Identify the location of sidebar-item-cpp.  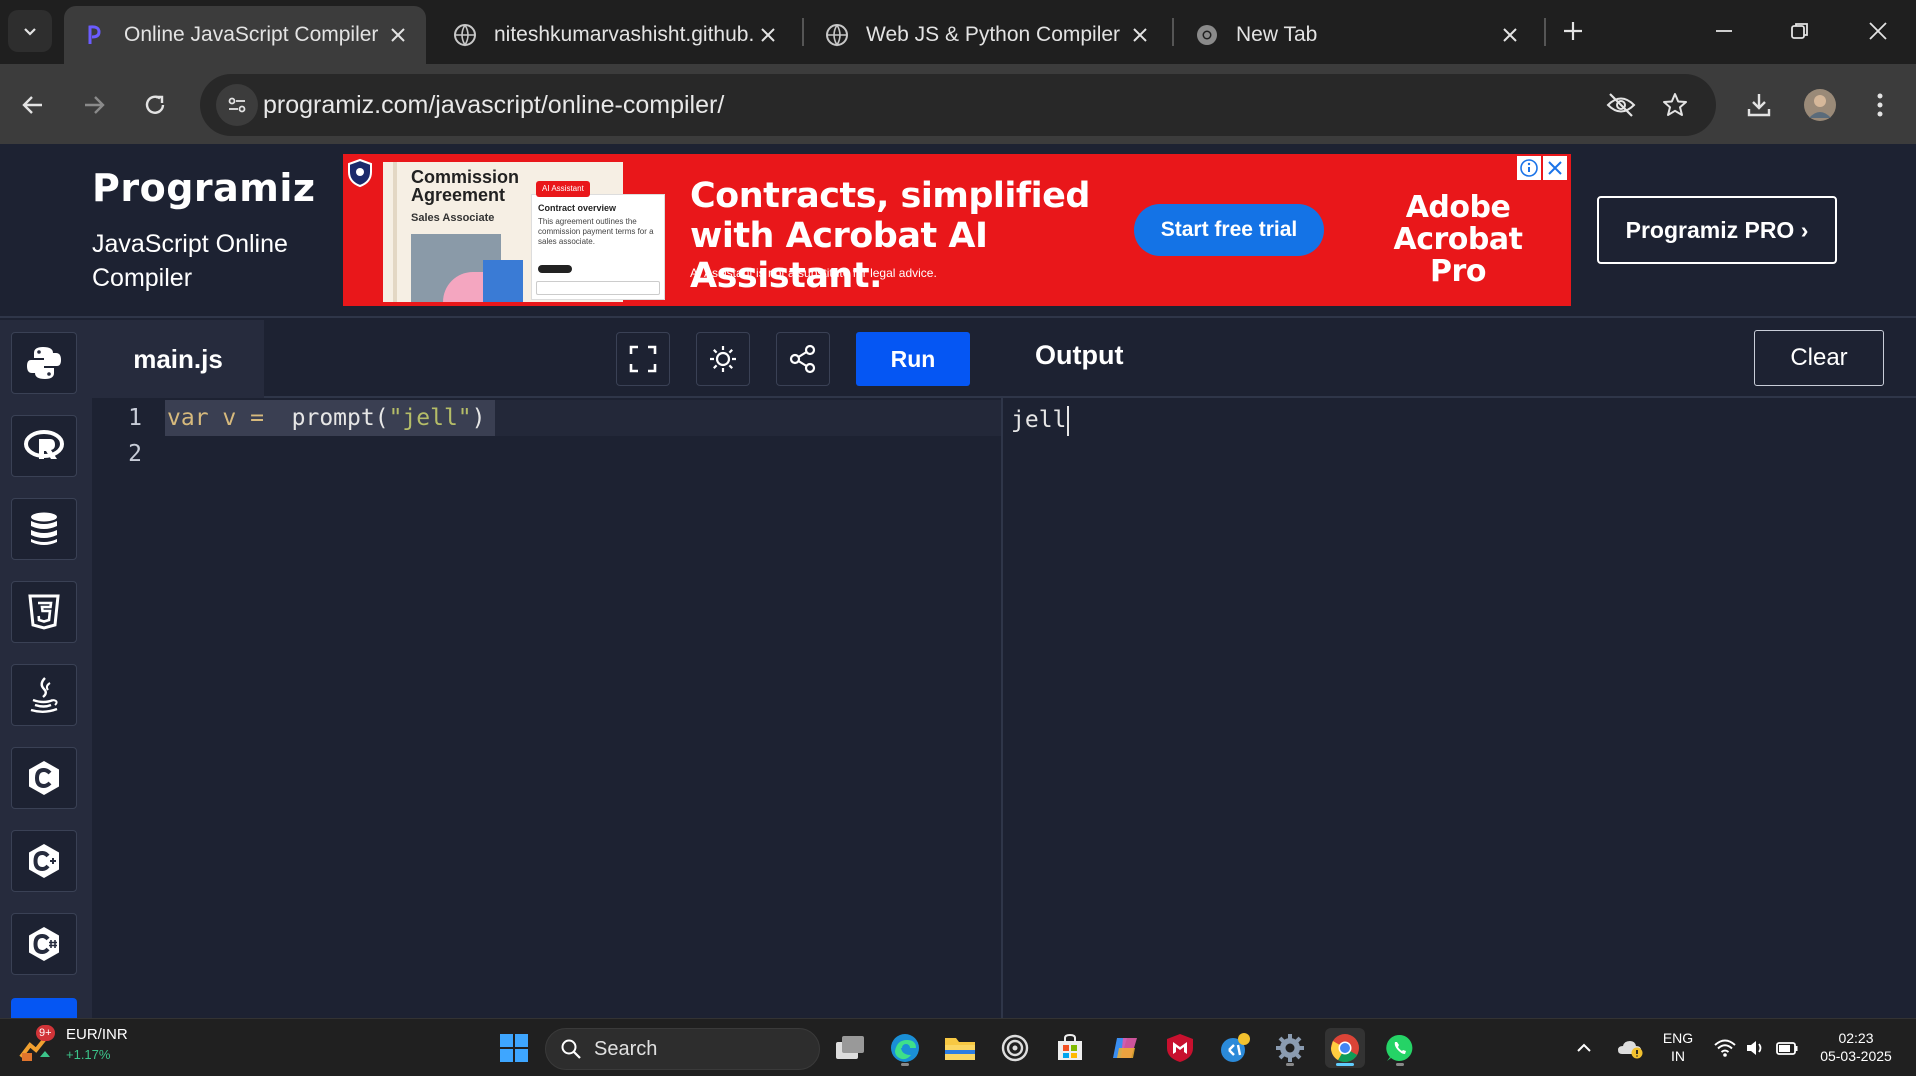
(44, 861).